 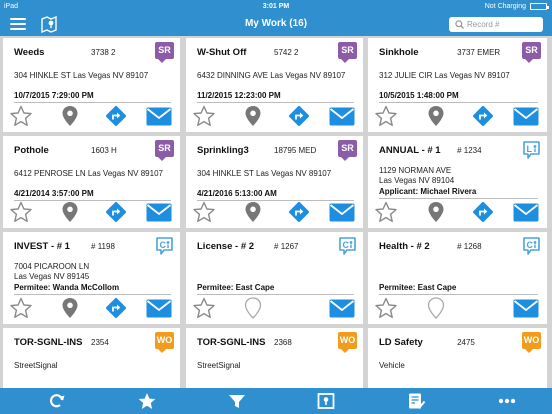 What do you see at coordinates (326, 401) in the screenshot?
I see `map-icon` at bounding box center [326, 401].